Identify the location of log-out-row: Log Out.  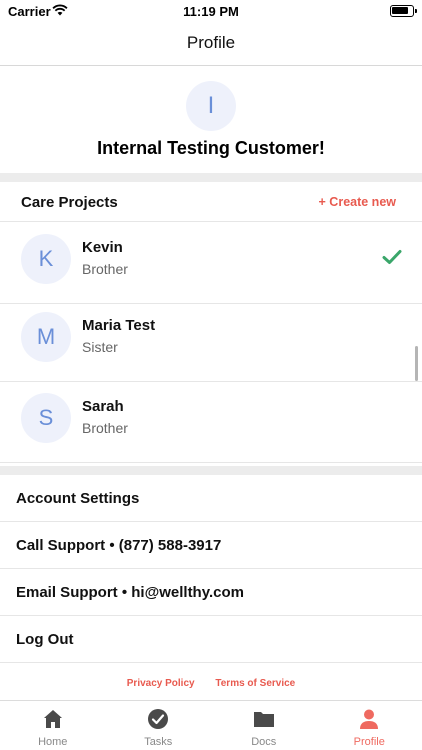
(211, 639).